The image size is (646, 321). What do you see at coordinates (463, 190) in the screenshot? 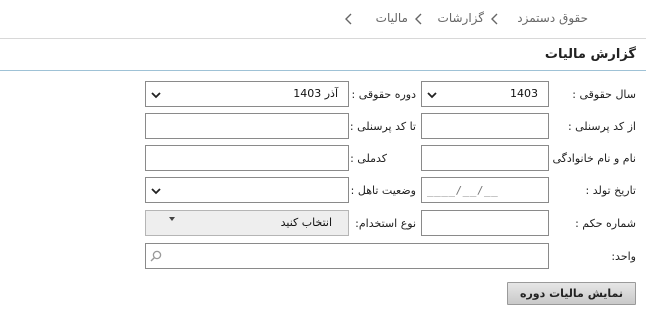
I see `birth-date-placeholder: ____/__/__` at bounding box center [463, 190].